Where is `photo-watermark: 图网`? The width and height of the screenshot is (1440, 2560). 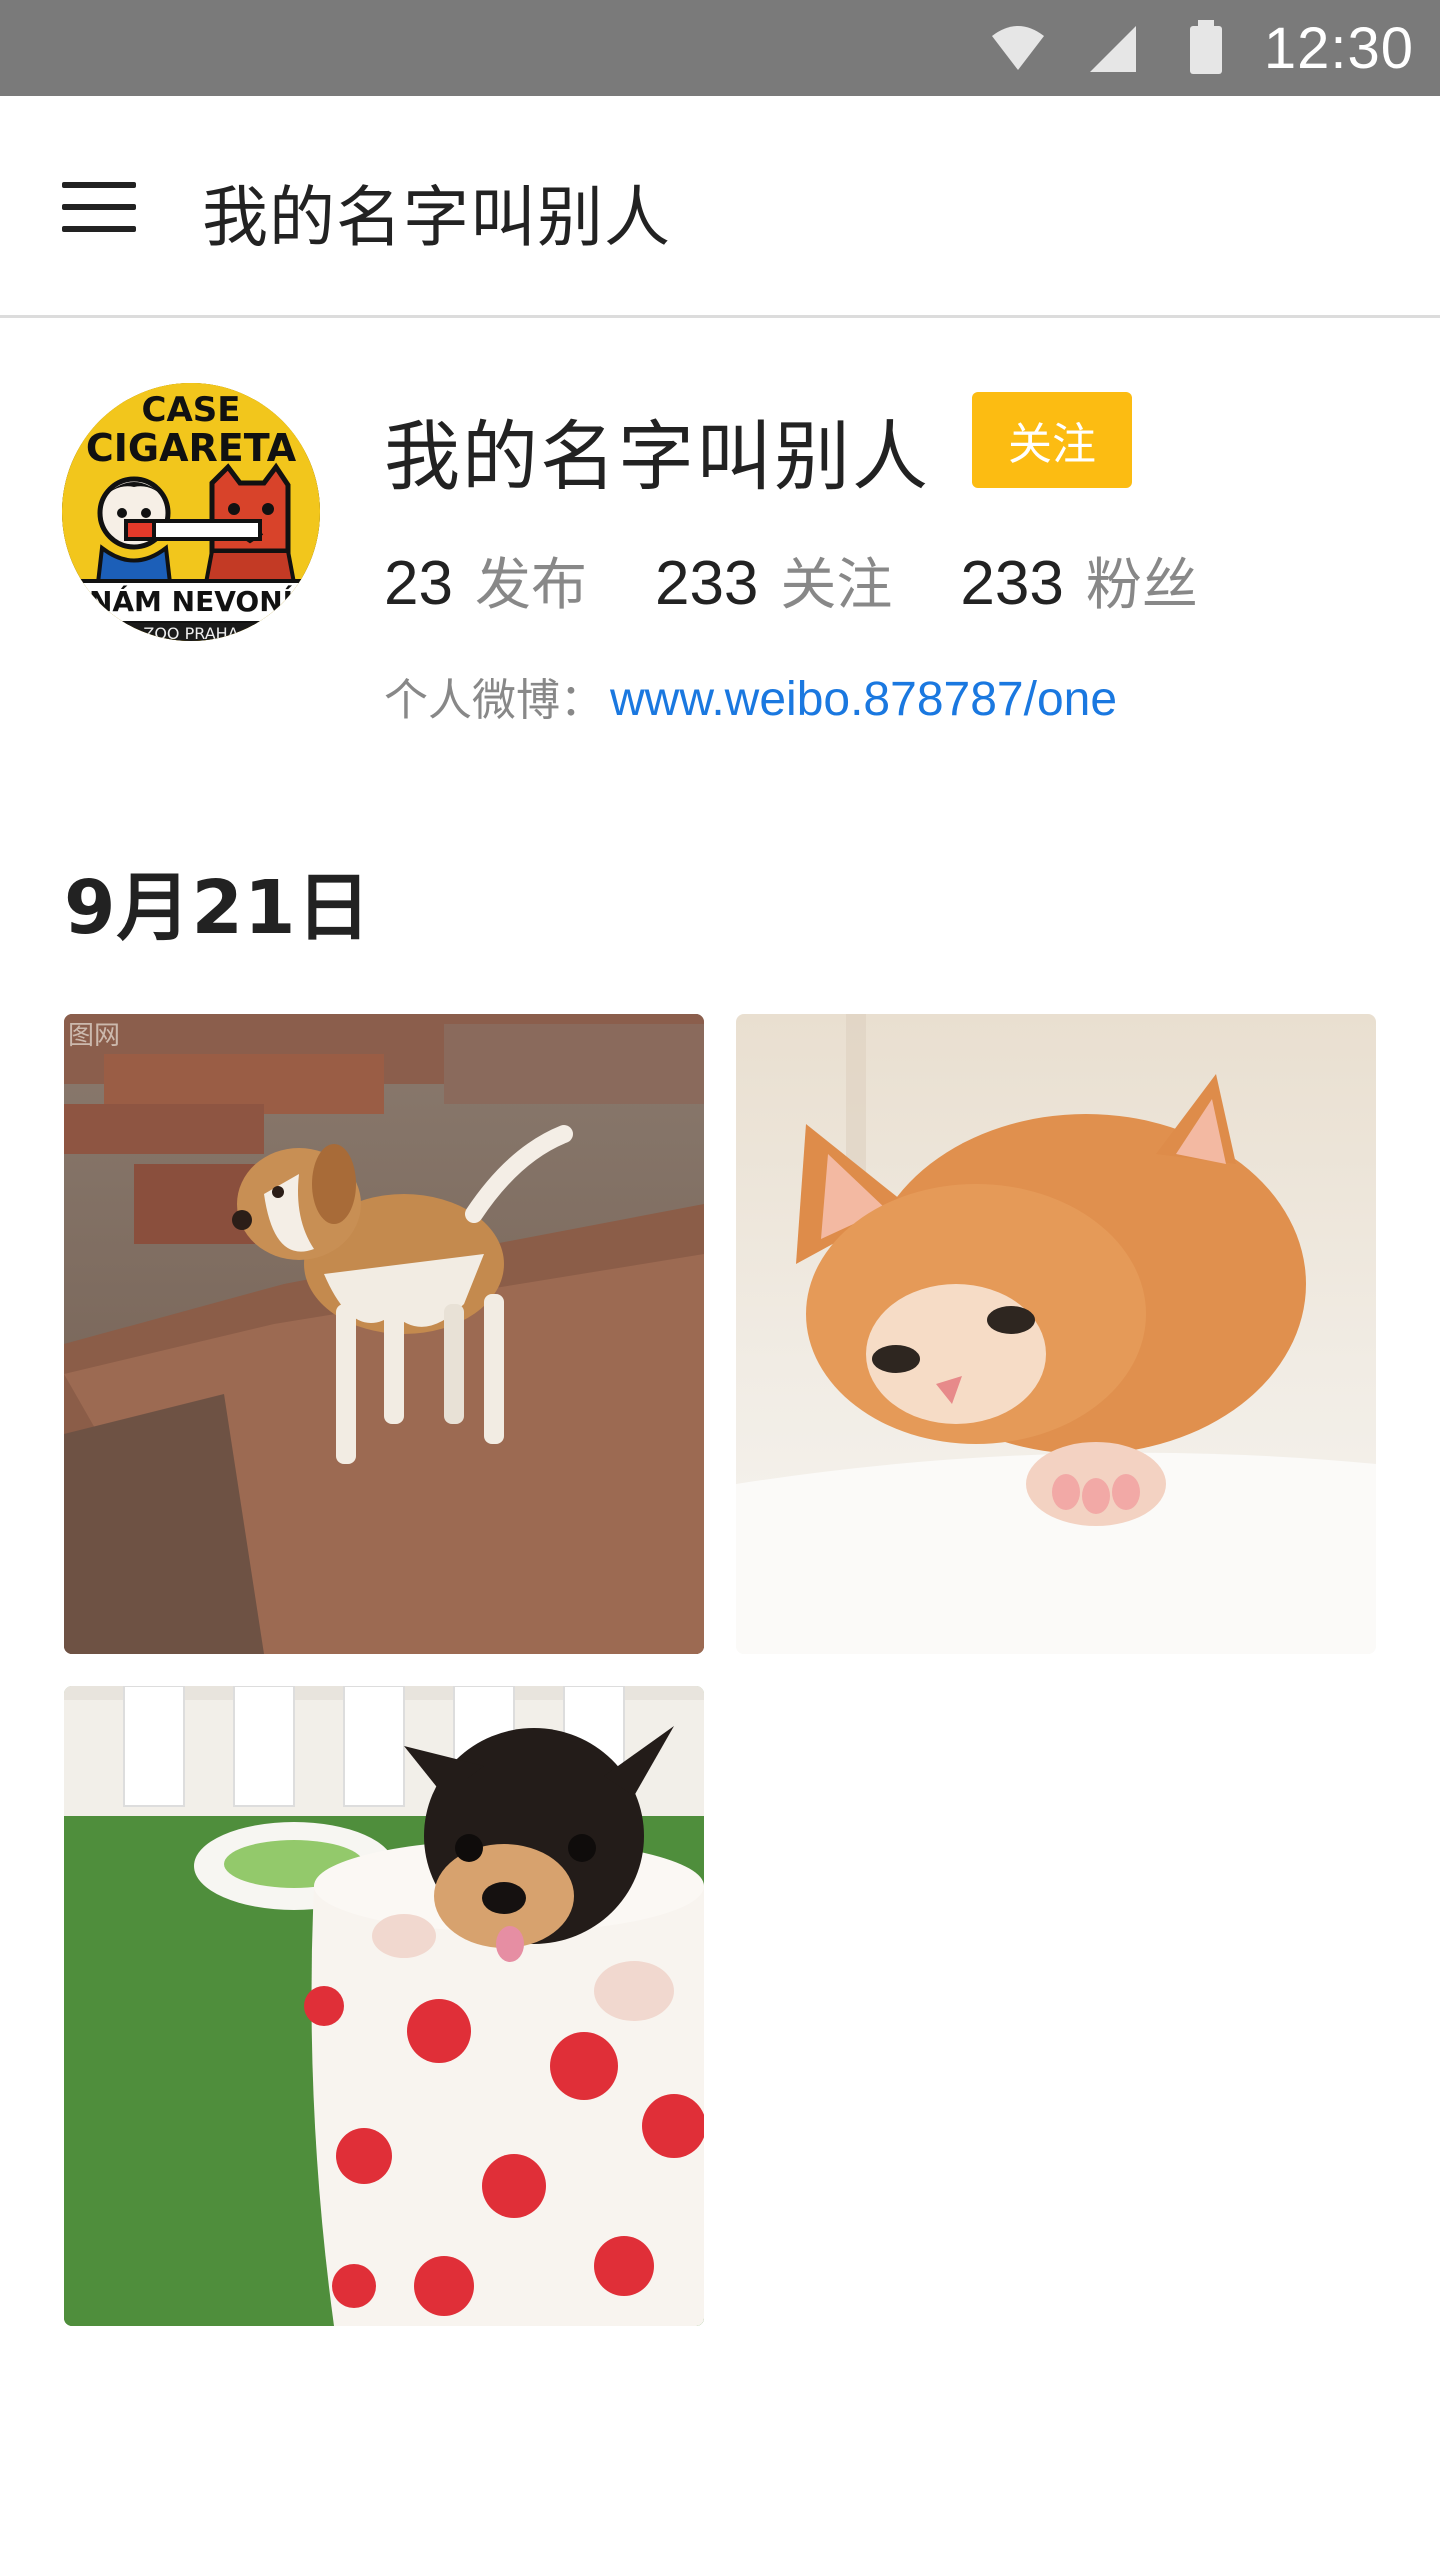
photo-watermark: 图网 is located at coordinates (94, 1036).